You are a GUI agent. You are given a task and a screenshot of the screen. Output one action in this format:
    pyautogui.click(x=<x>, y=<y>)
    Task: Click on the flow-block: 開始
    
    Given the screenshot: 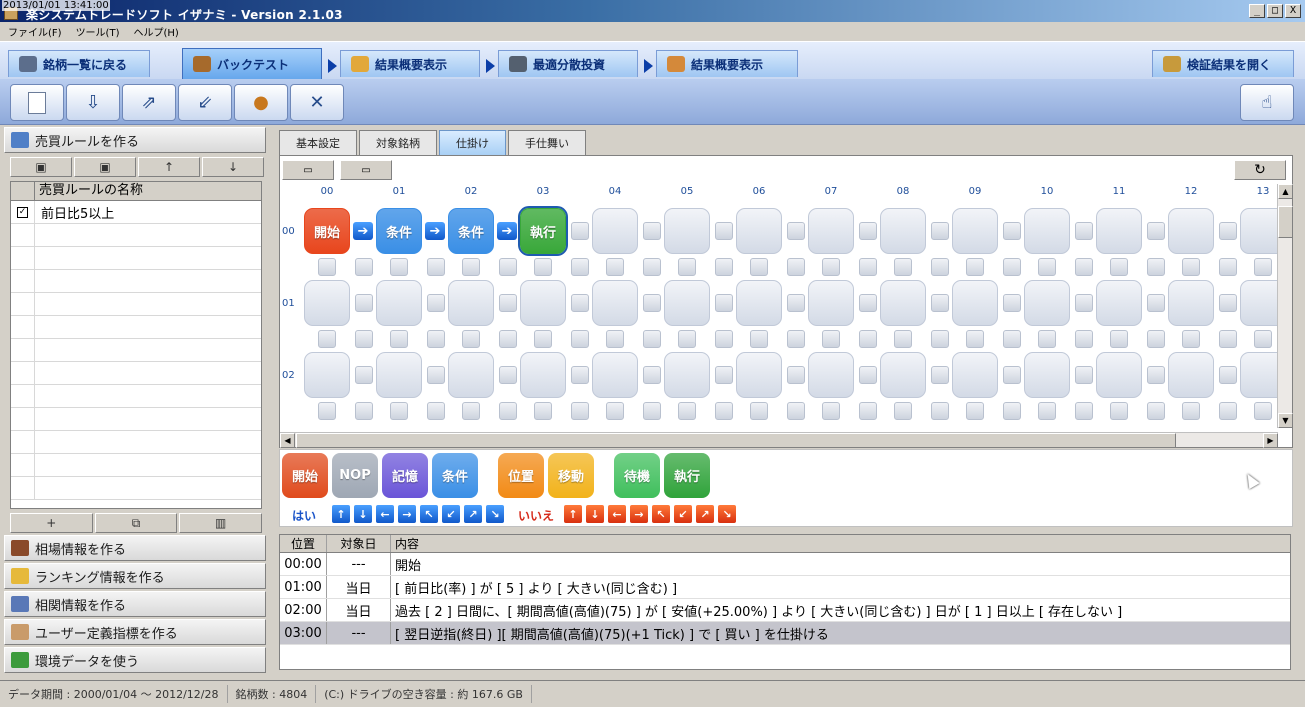 What is the action you would take?
    pyautogui.click(x=327, y=231)
    